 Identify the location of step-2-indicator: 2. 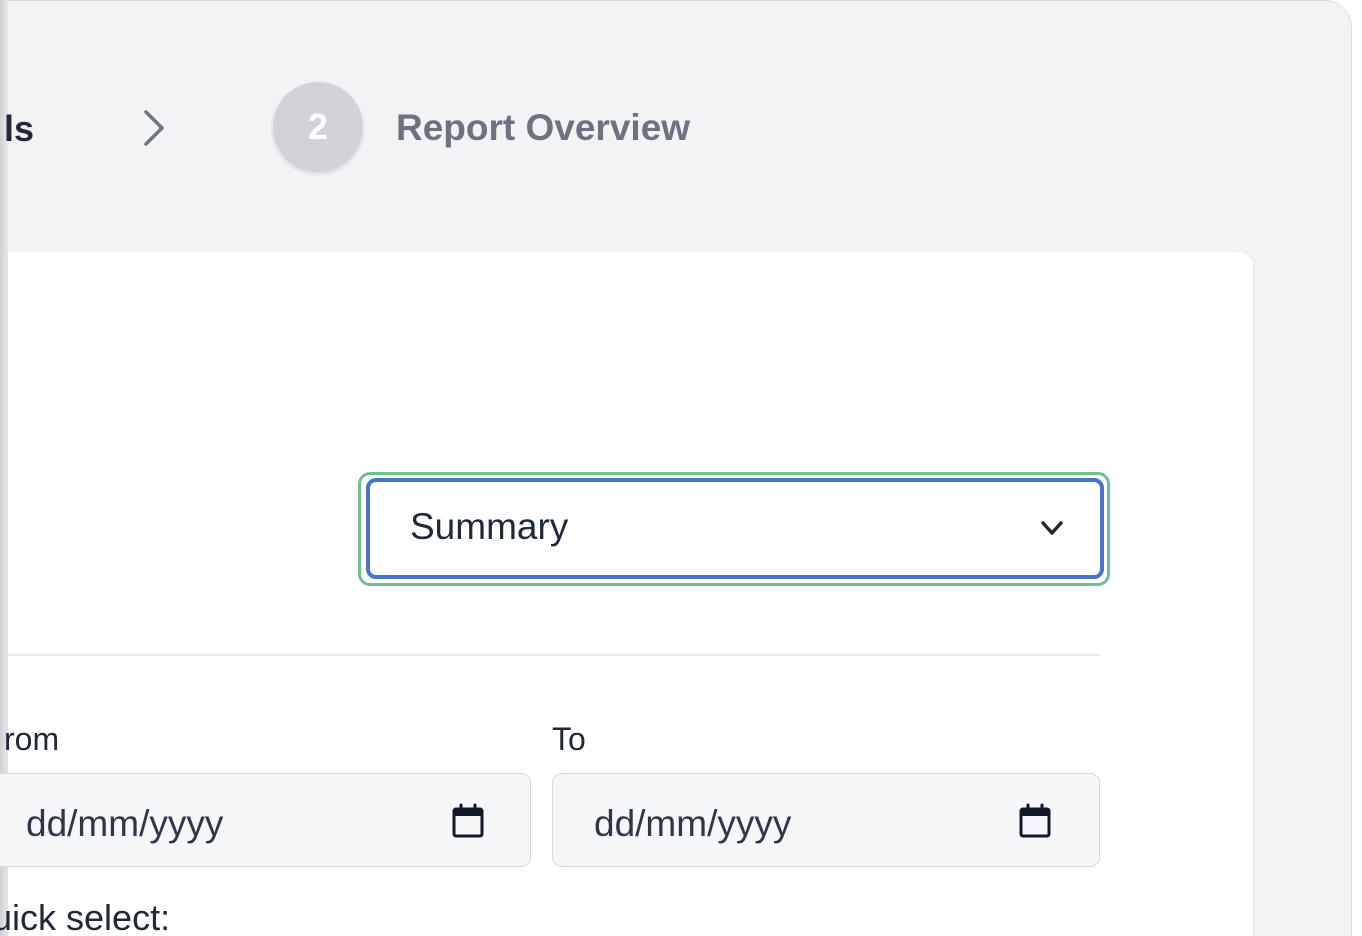
(318, 127).